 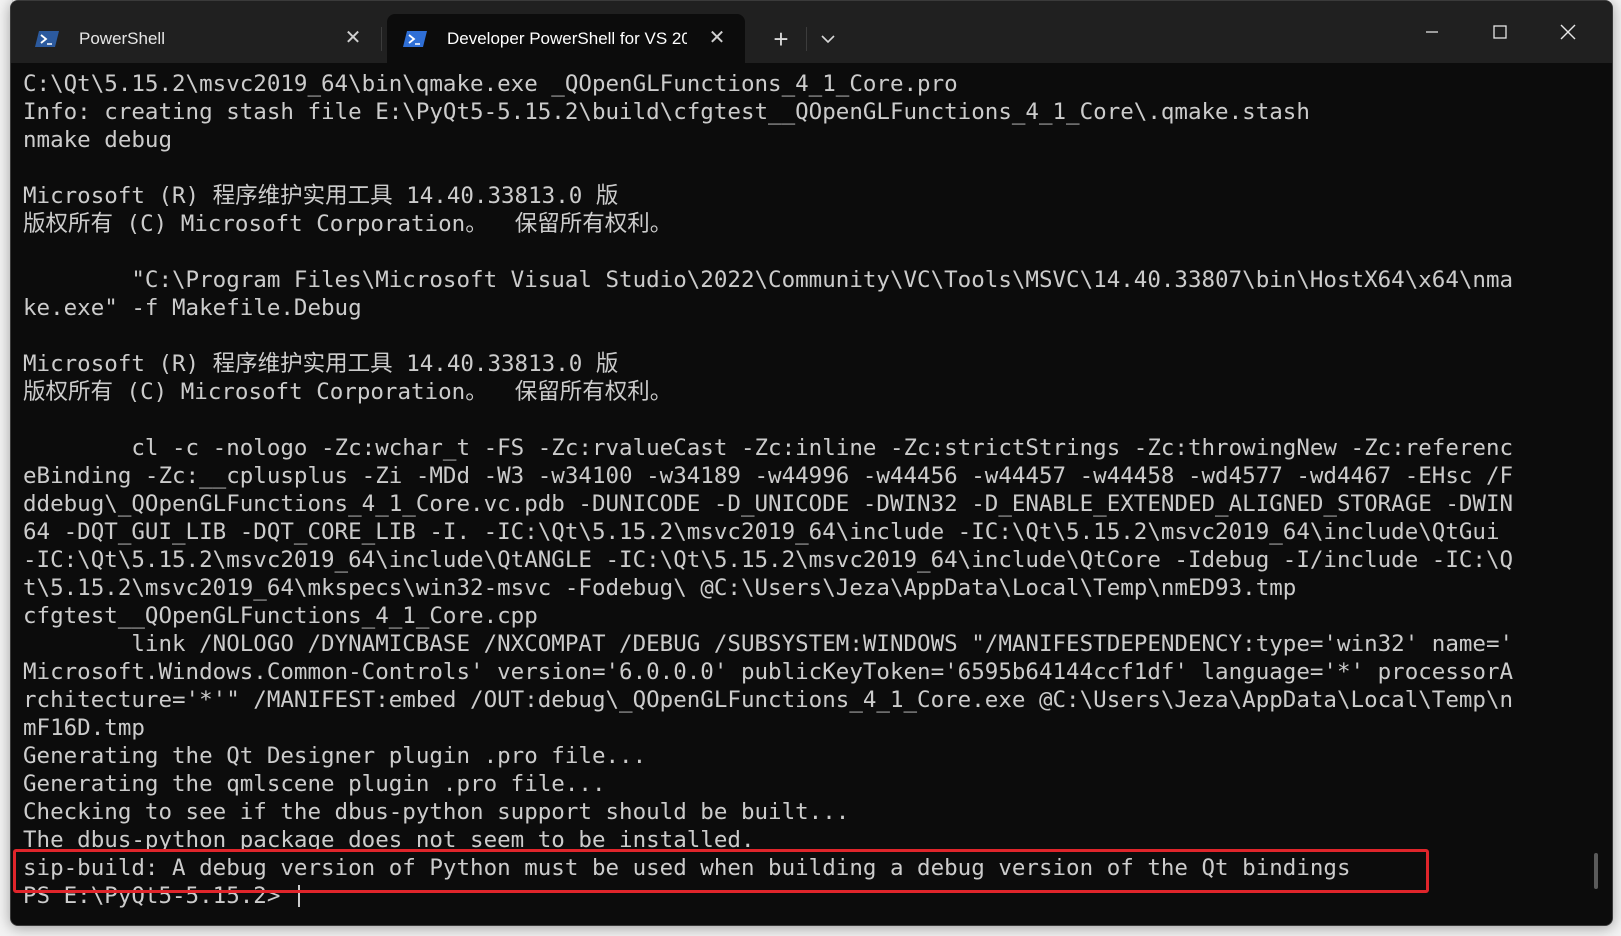 I want to click on close-icon, so click(x=1568, y=32).